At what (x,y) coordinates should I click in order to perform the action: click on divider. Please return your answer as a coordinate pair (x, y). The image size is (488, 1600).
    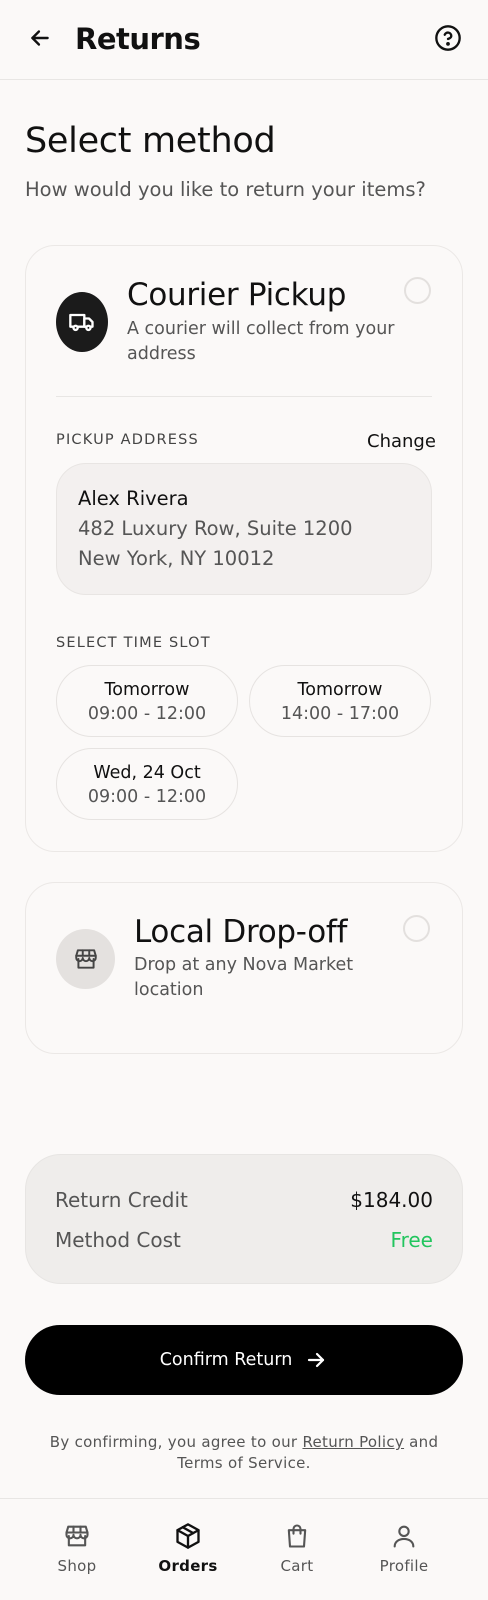
    Looking at the image, I should click on (244, 396).